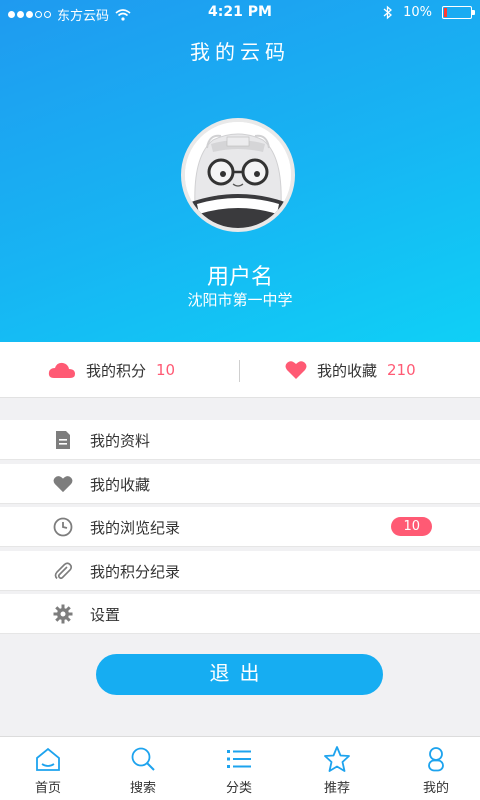 This screenshot has height=800, width=480. I want to click on tab-label: 首页, so click(47, 788).